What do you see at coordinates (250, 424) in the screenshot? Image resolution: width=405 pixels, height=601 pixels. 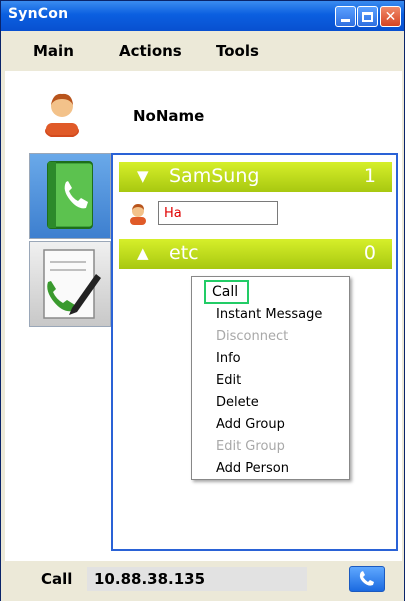 I see `menu-item-add-group: Add Group` at bounding box center [250, 424].